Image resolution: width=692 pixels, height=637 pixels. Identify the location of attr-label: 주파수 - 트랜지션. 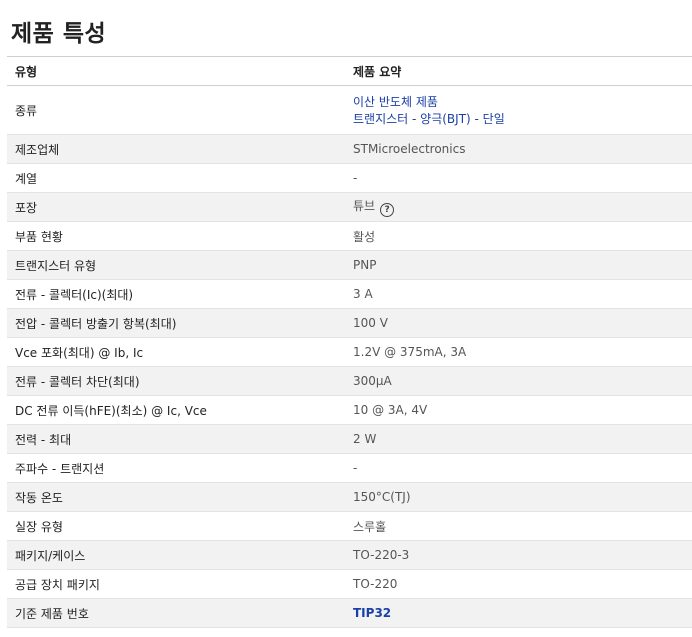
(176, 468).